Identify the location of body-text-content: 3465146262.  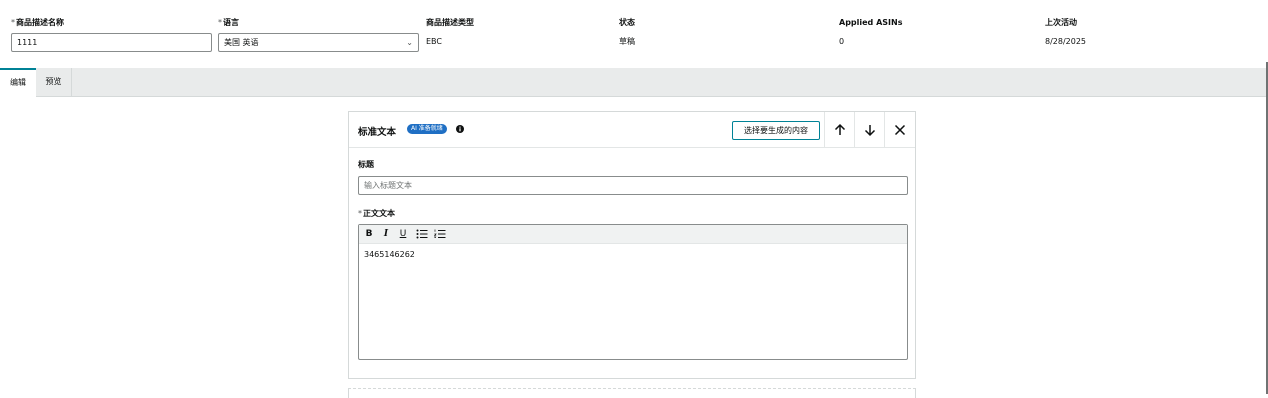
(389, 254).